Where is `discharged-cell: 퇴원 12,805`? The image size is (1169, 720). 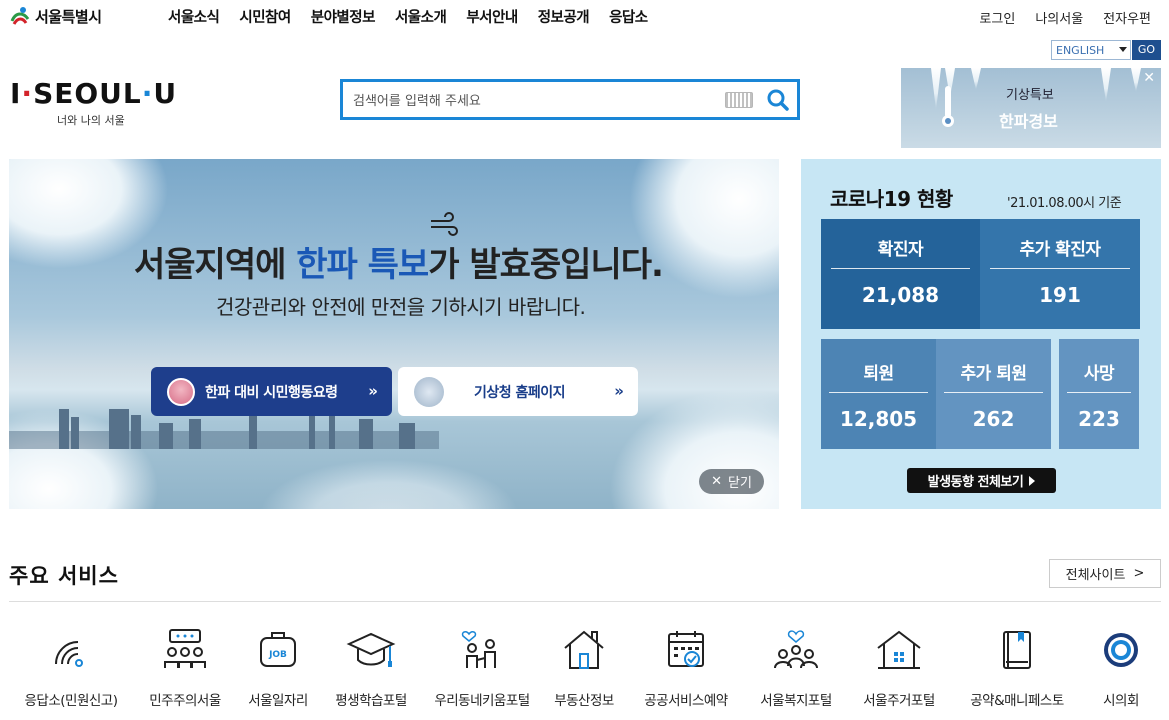 discharged-cell: 퇴원 12,805 is located at coordinates (878, 394).